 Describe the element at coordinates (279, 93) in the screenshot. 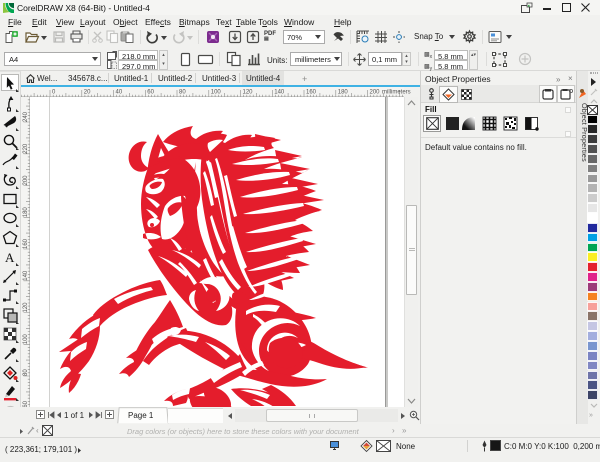

I see `svg-text: 140` at that location.